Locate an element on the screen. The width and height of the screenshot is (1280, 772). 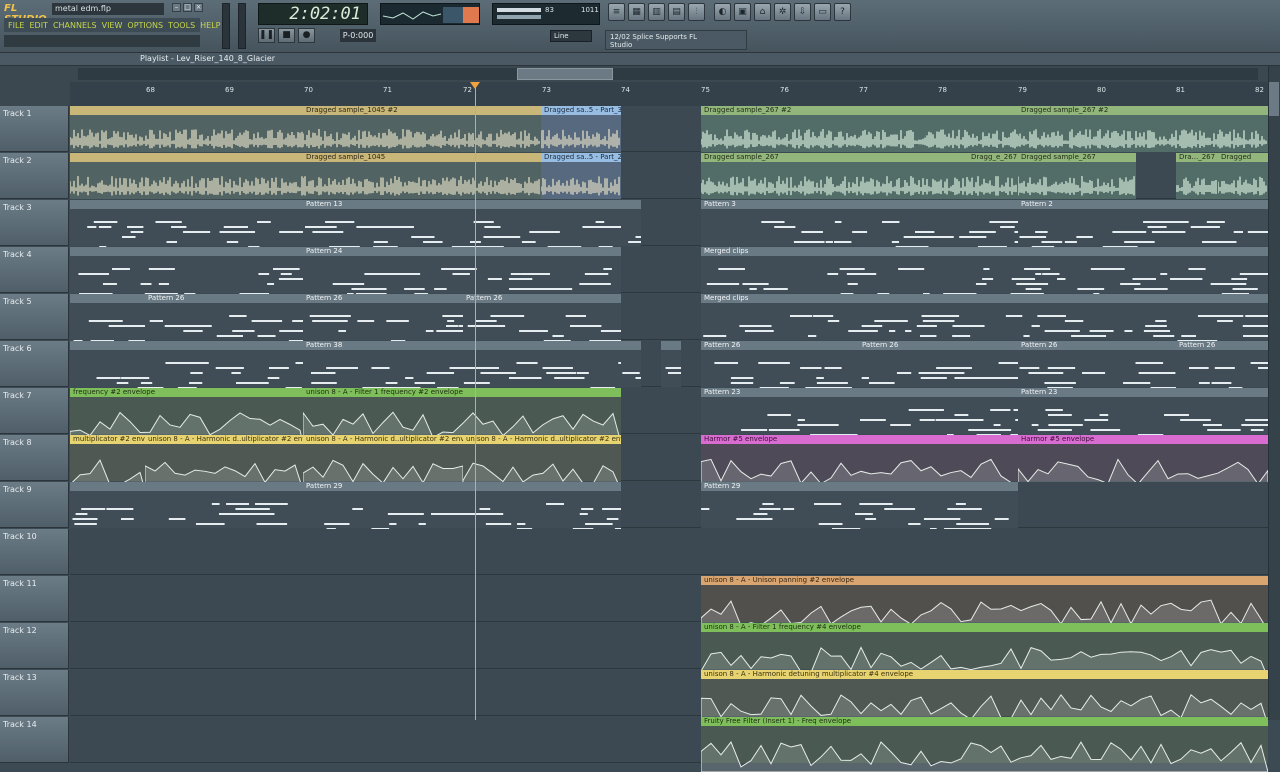
playhead-marker-icon is located at coordinates (475, 85).